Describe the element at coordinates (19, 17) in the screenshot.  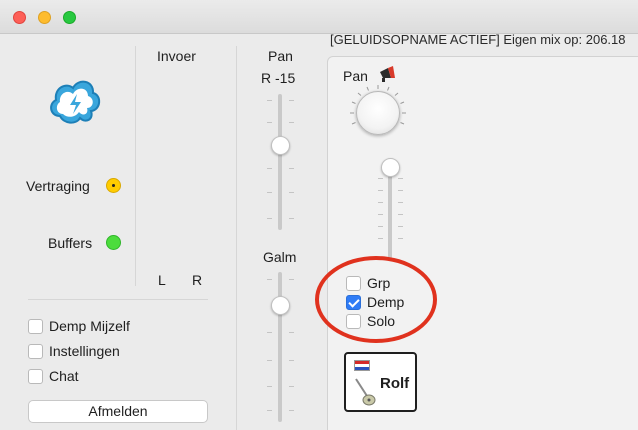
I see `close-window-button` at that location.